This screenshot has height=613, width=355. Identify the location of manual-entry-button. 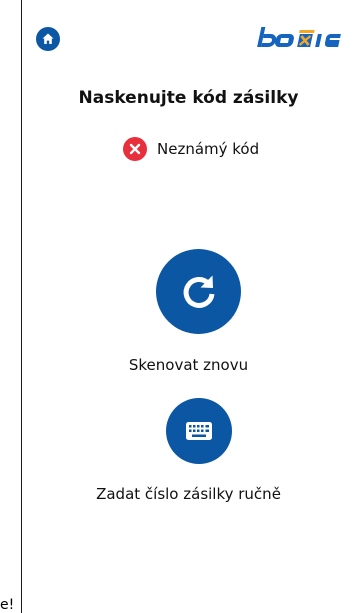
(199, 431).